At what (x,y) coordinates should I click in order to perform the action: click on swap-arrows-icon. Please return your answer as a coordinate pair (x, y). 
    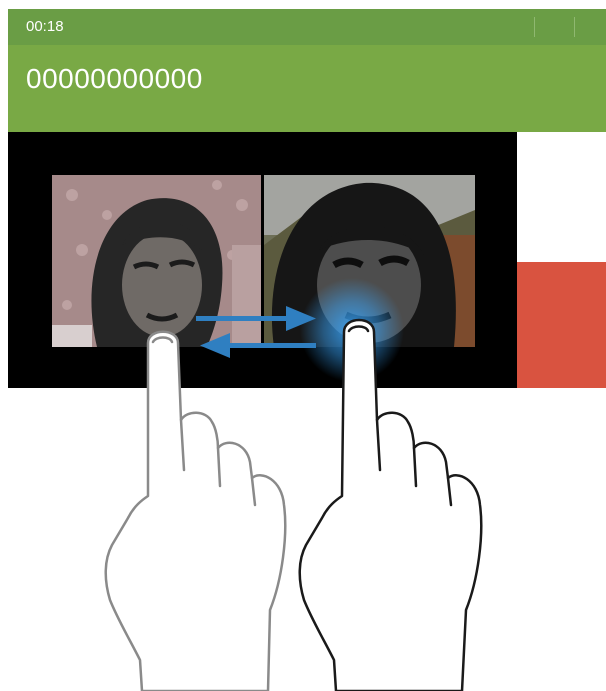
    Looking at the image, I should click on (256, 332).